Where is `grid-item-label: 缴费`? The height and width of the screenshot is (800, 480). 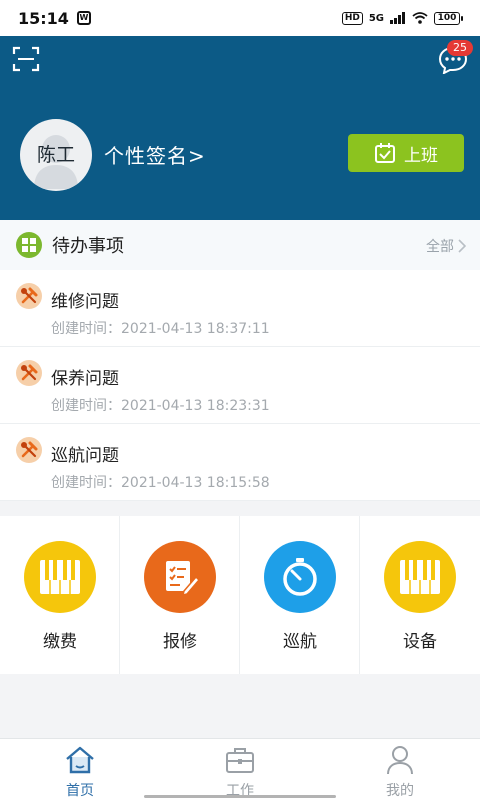
grid-item-label: 缴费 is located at coordinates (60, 642).